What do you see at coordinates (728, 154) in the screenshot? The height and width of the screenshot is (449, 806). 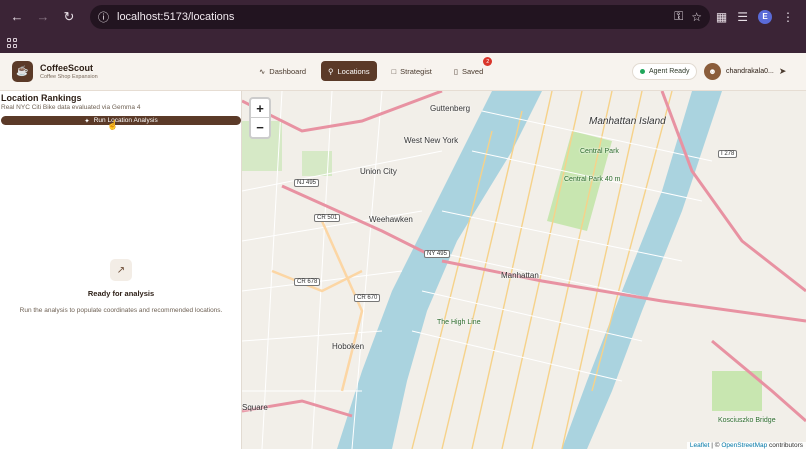 I see `road-shield: I 278` at bounding box center [728, 154].